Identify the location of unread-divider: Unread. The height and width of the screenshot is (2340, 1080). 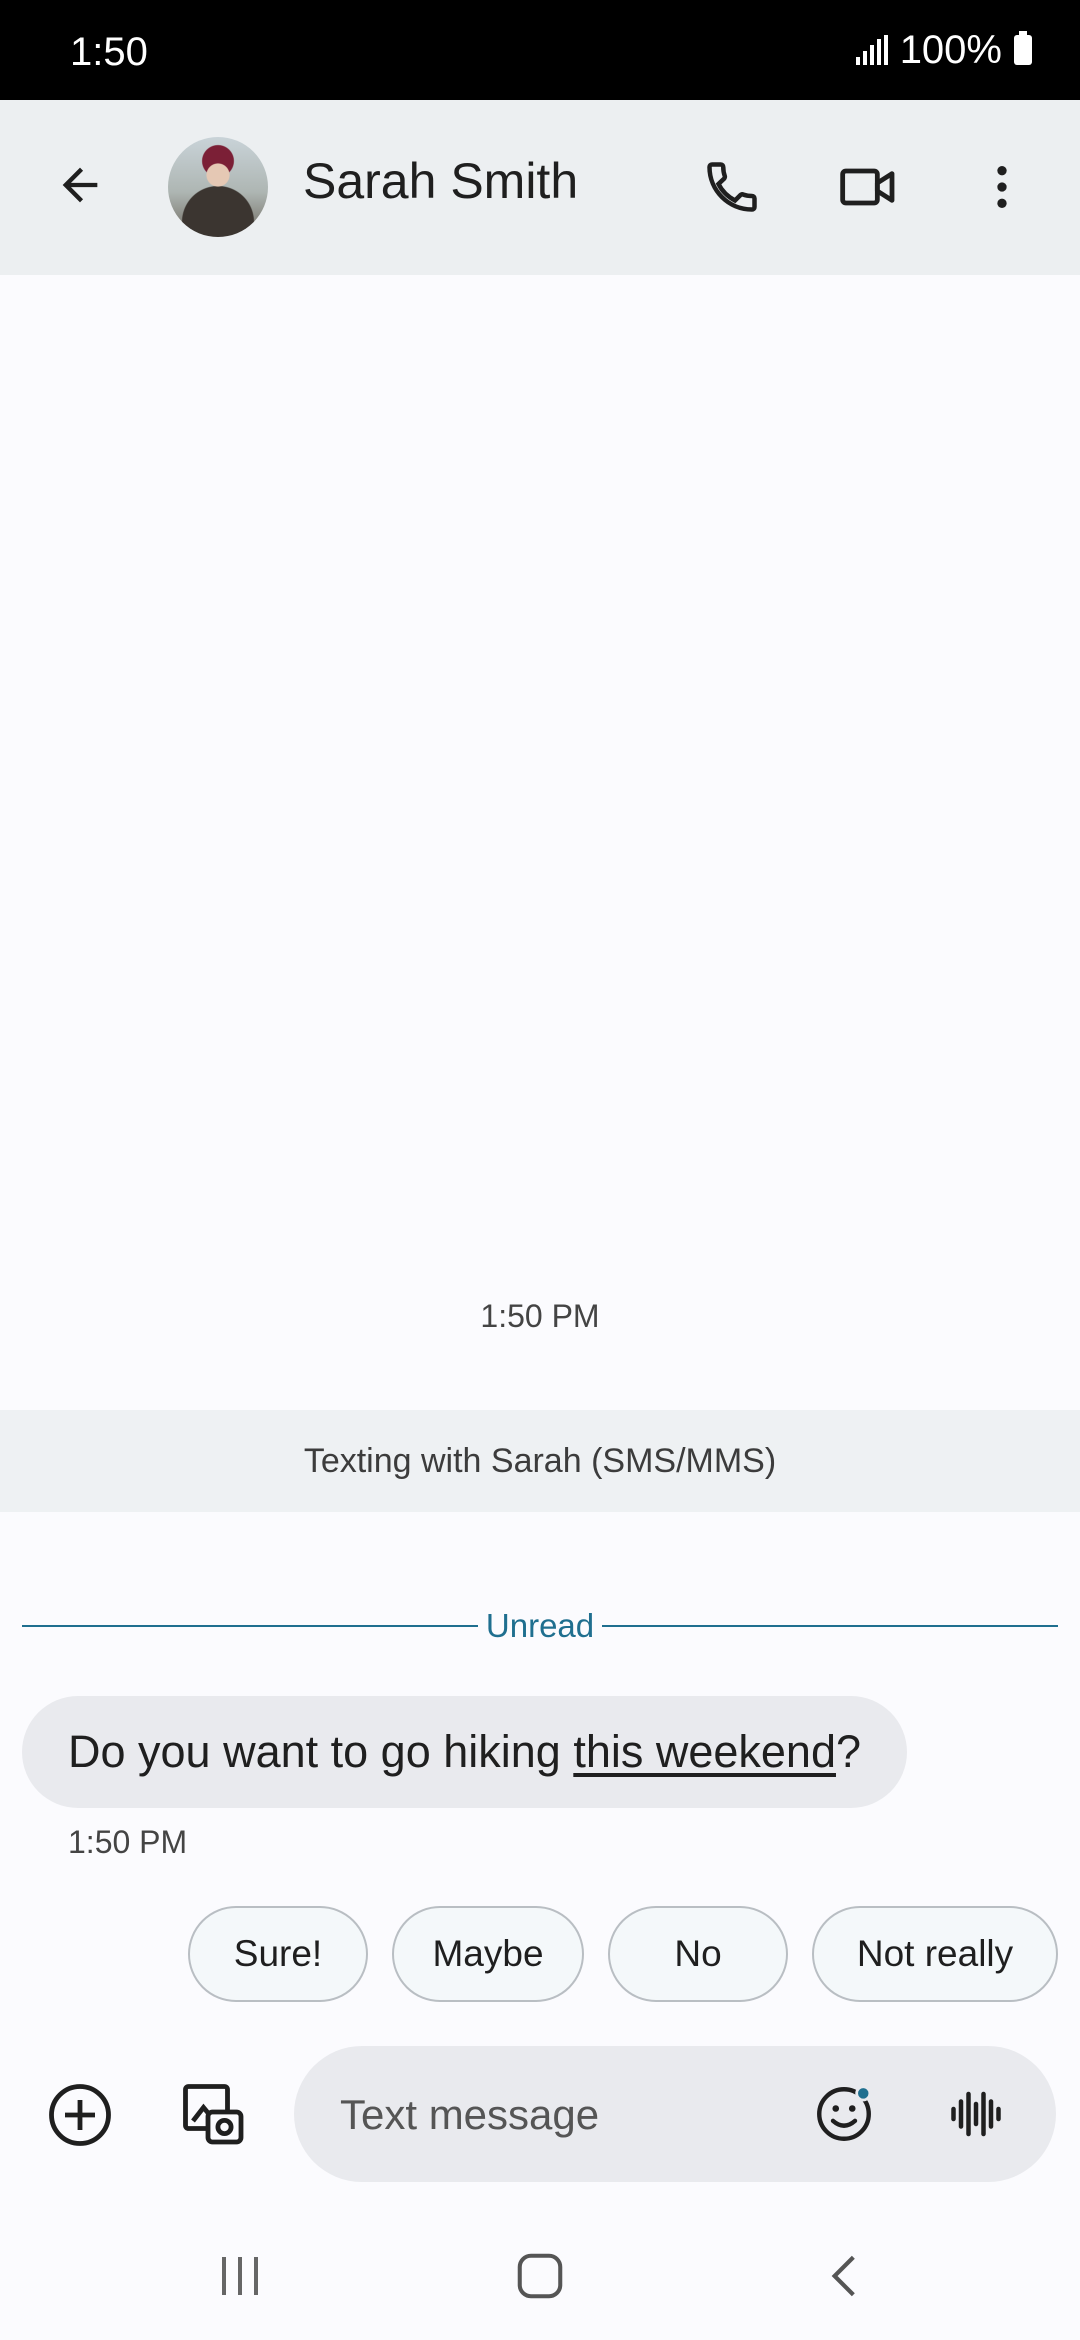
(540, 1626).